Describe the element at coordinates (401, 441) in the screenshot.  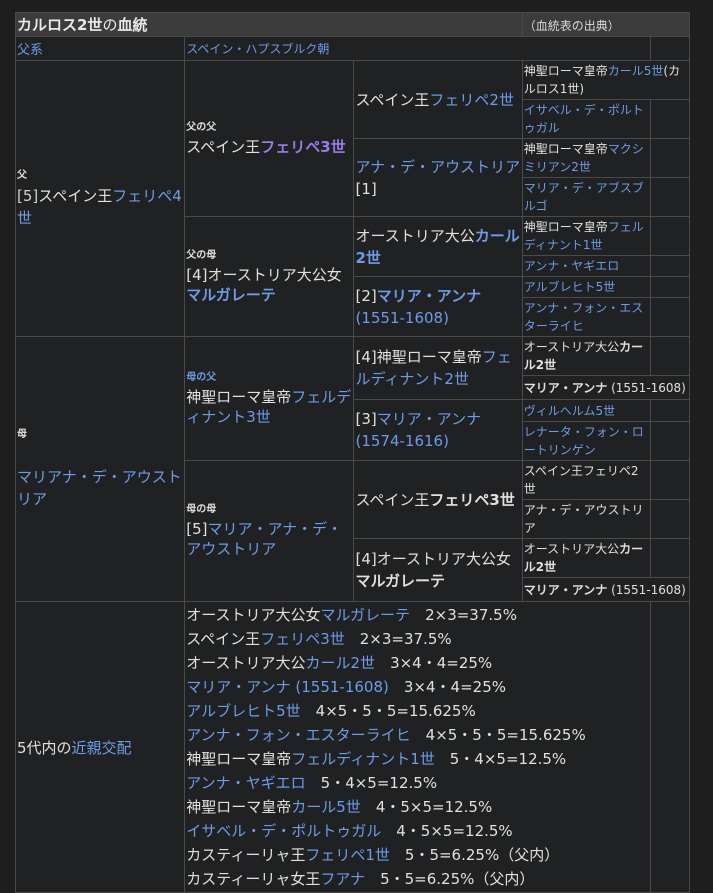
I see `years-link: (1574-1616)` at that location.